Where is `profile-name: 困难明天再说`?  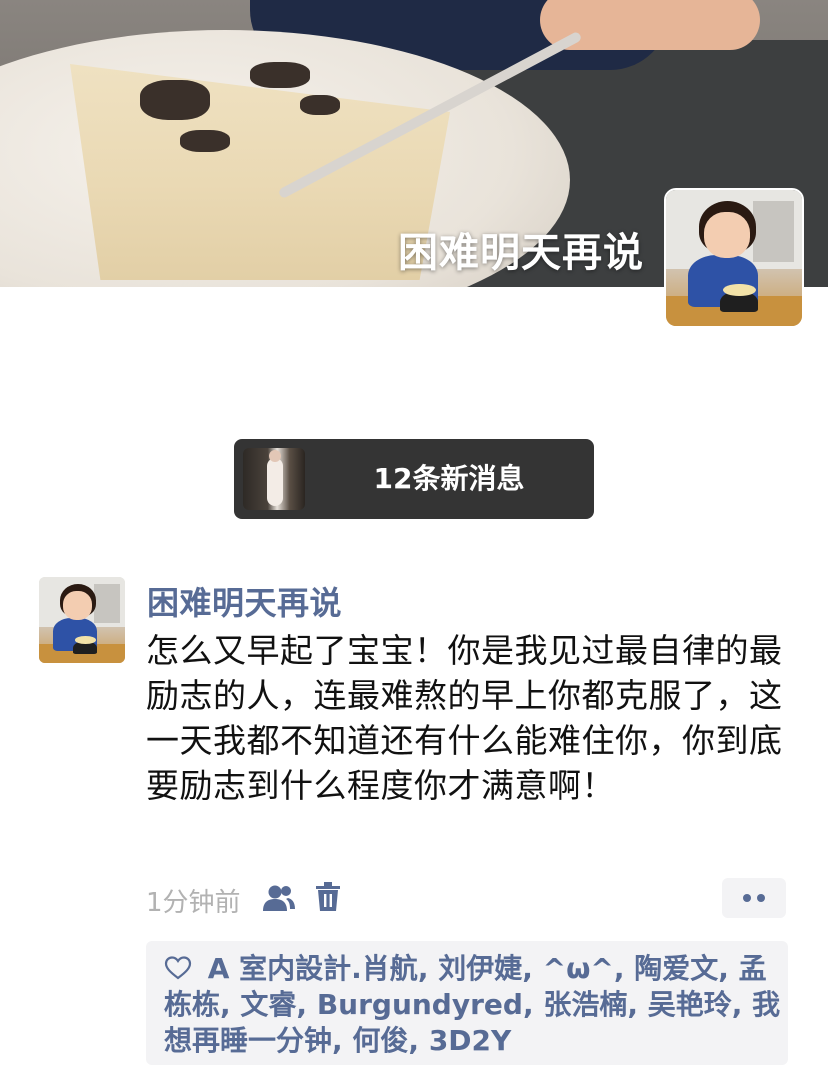
profile-name: 困难明天再说 is located at coordinates (521, 249).